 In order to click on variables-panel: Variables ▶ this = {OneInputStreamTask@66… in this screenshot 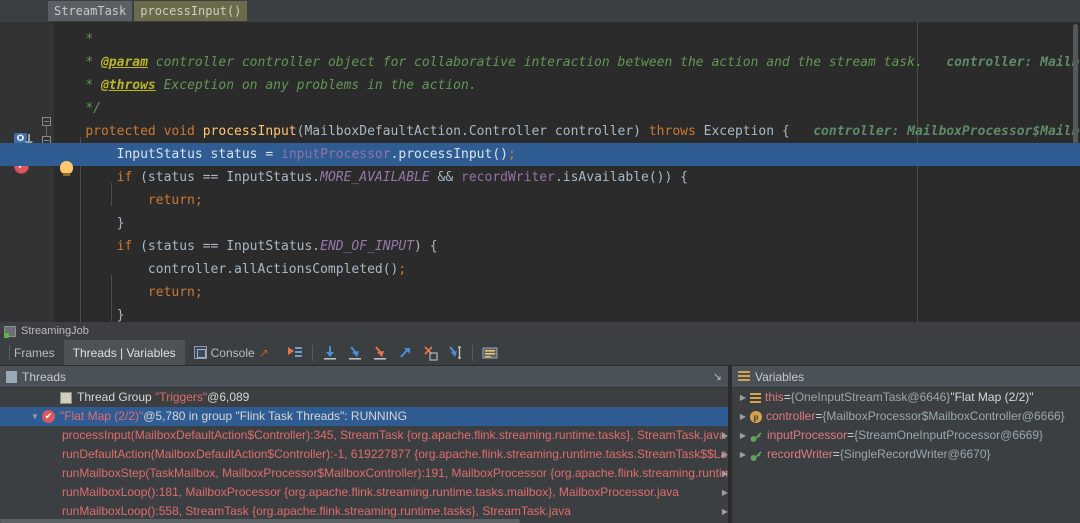, I will do `click(906, 444)`.